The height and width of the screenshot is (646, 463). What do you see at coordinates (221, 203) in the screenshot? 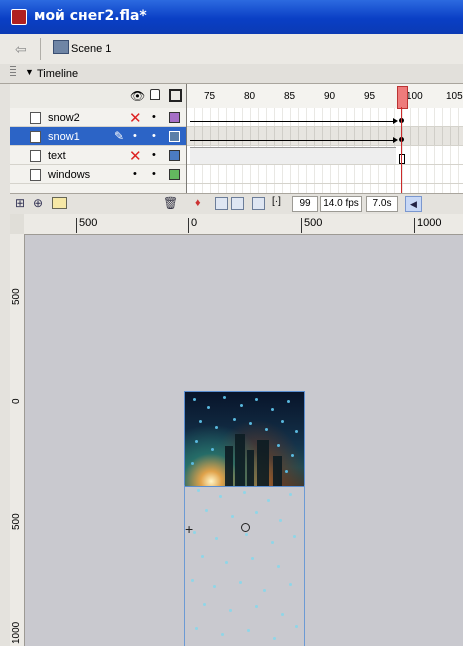
I see `onion-skin-icon` at bounding box center [221, 203].